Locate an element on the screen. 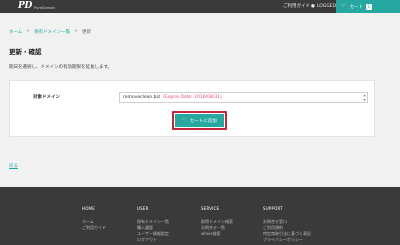  add-to-cart-button: 🛒 カートに追加 is located at coordinates (199, 120).